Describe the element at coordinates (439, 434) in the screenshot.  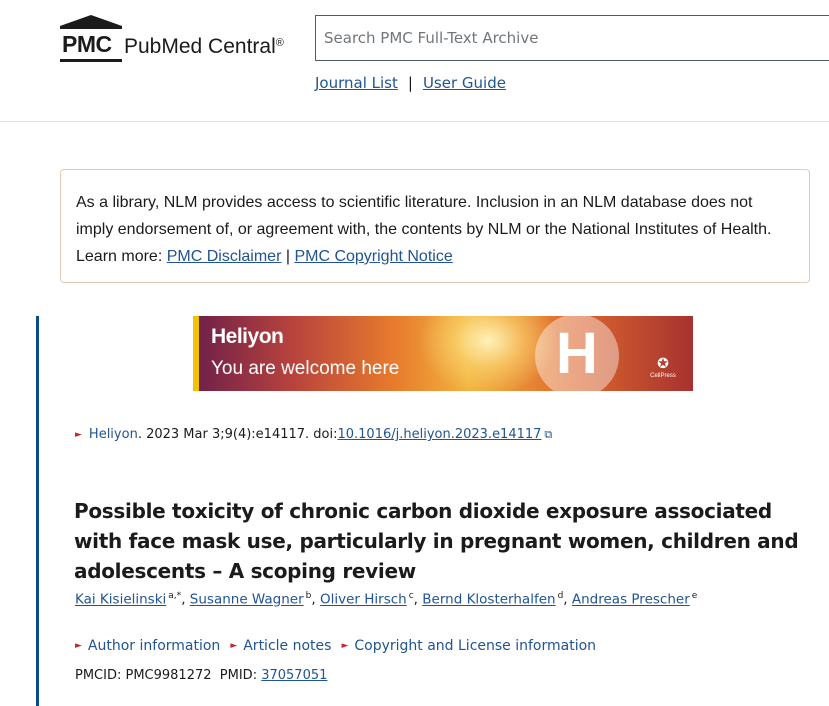
I see `doi-link: 10.1016/j.heliyon.2023.e14117` at that location.